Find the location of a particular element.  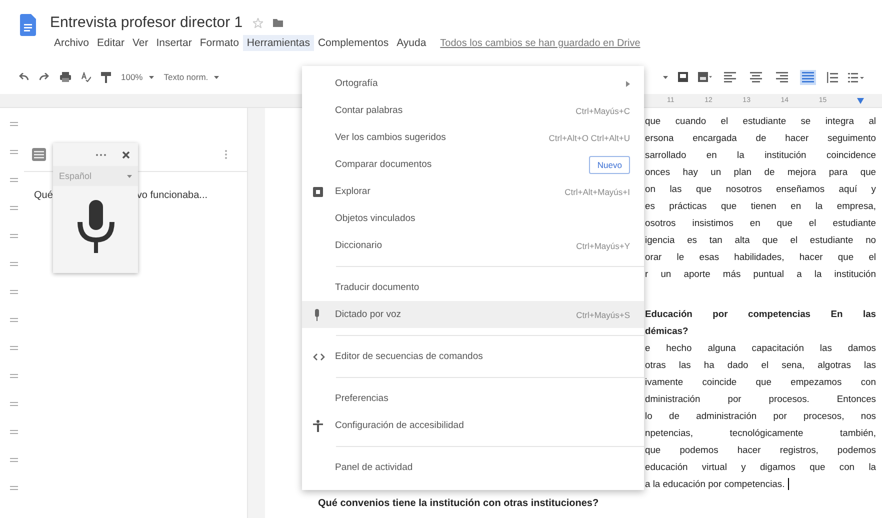

menu-item: Ayuda is located at coordinates (411, 43).